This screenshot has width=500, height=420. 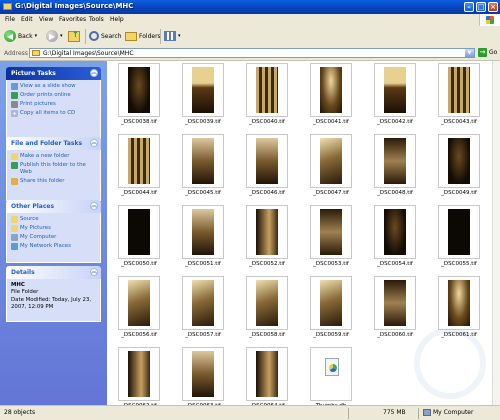 I want to click on file-item: _DSC0040.tif, so click(x=267, y=98).